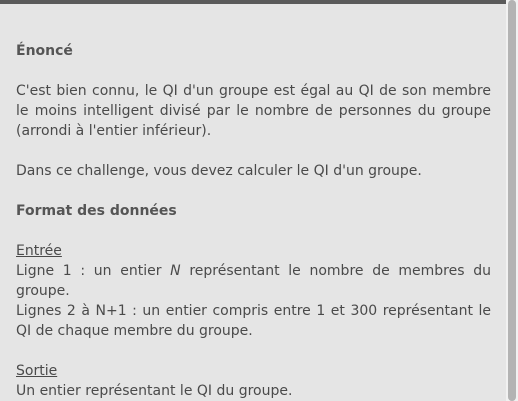 The image size is (518, 401). Describe the element at coordinates (253, 2) in the screenshot. I see `top-divider` at that location.